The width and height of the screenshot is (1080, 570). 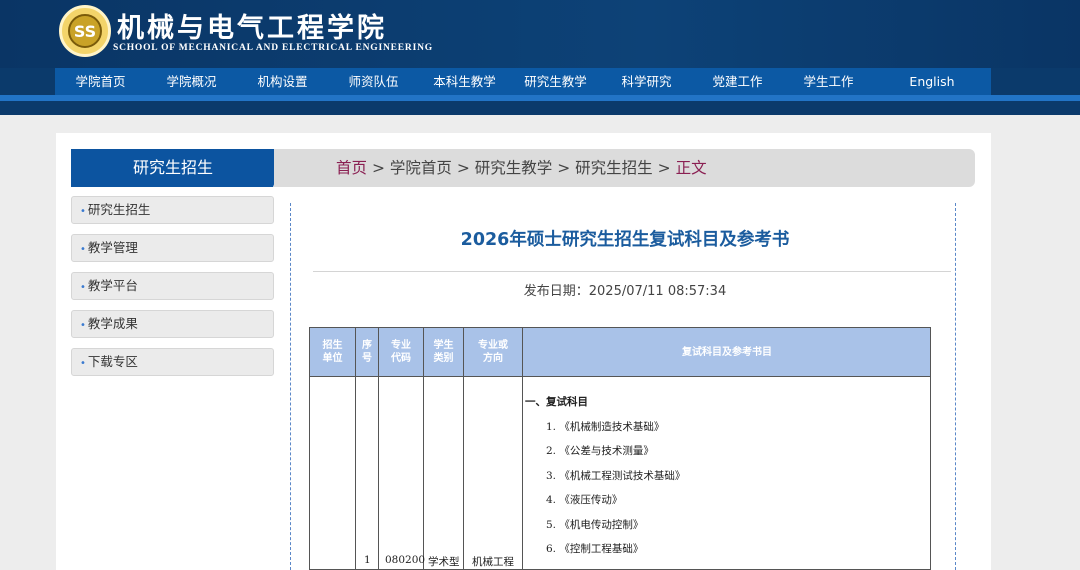 What do you see at coordinates (727, 352) in the screenshot?
I see `table-header-subjects: 复试科目及参考书目` at bounding box center [727, 352].